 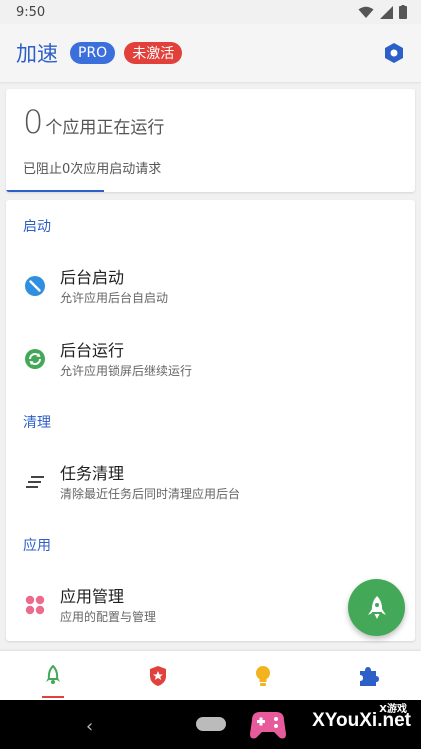 I want to click on bottom-navigation, so click(x=210, y=675).